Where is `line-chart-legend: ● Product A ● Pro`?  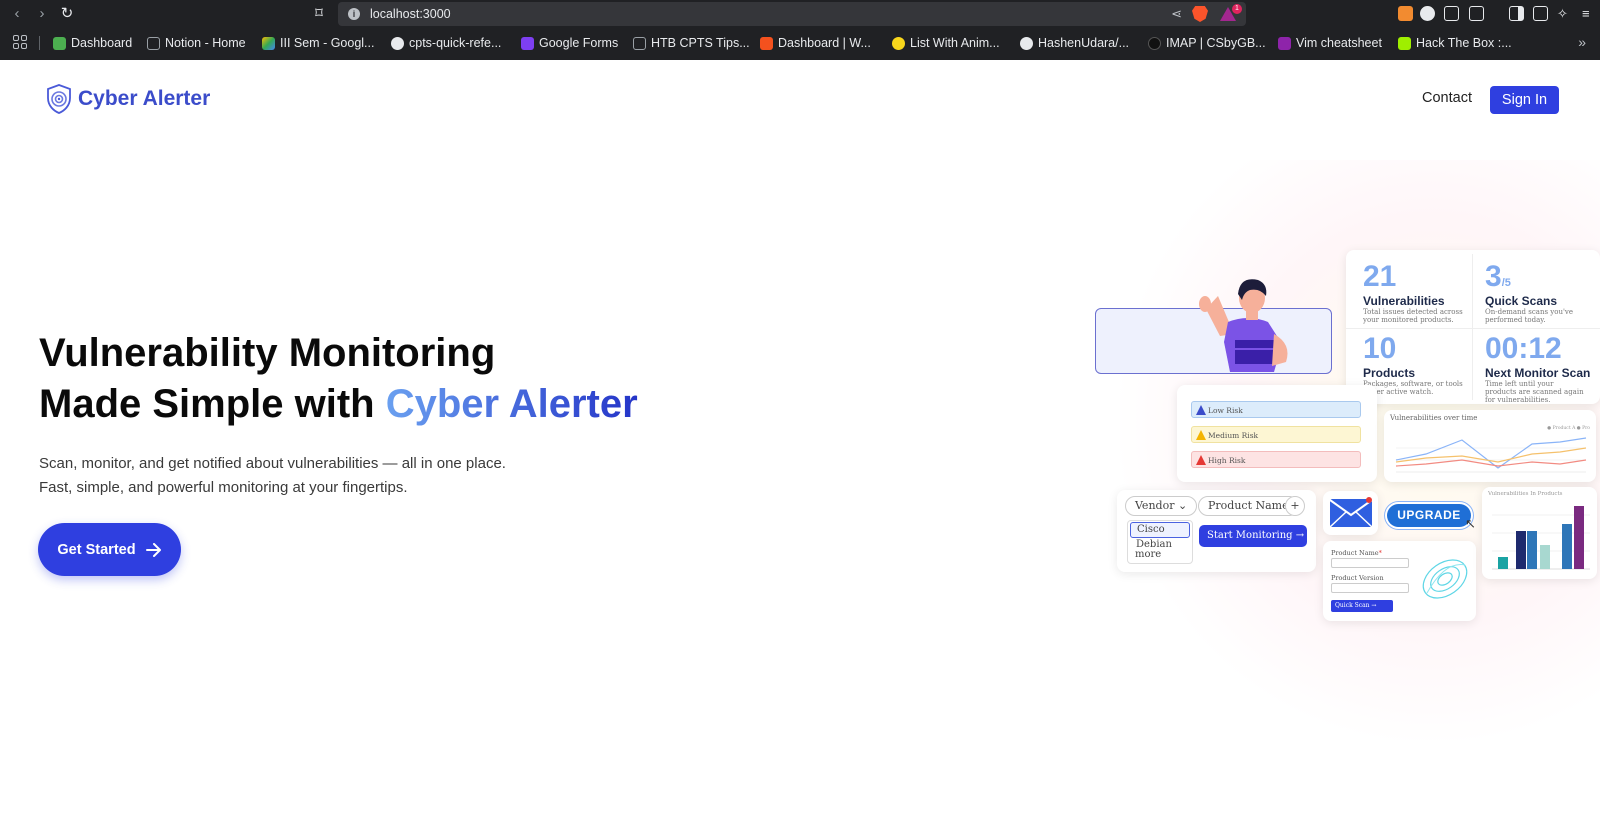 line-chart-legend: ● Product A ● Pro is located at coordinates (1568, 428).